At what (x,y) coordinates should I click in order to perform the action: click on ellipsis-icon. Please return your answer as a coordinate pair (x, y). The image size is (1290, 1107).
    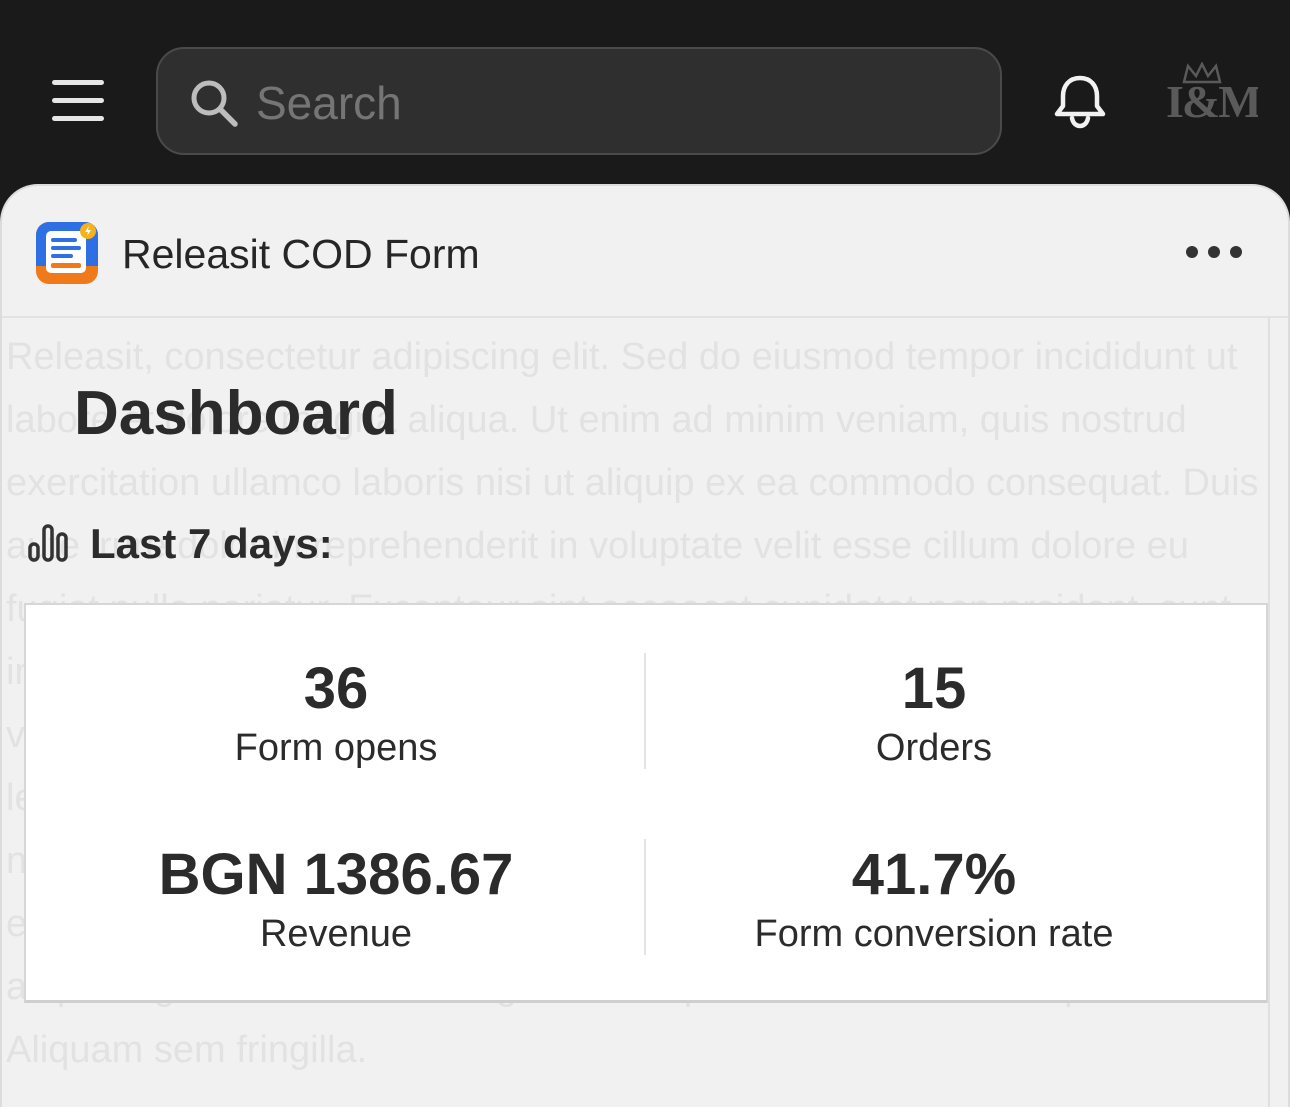
    Looking at the image, I should click on (1214, 252).